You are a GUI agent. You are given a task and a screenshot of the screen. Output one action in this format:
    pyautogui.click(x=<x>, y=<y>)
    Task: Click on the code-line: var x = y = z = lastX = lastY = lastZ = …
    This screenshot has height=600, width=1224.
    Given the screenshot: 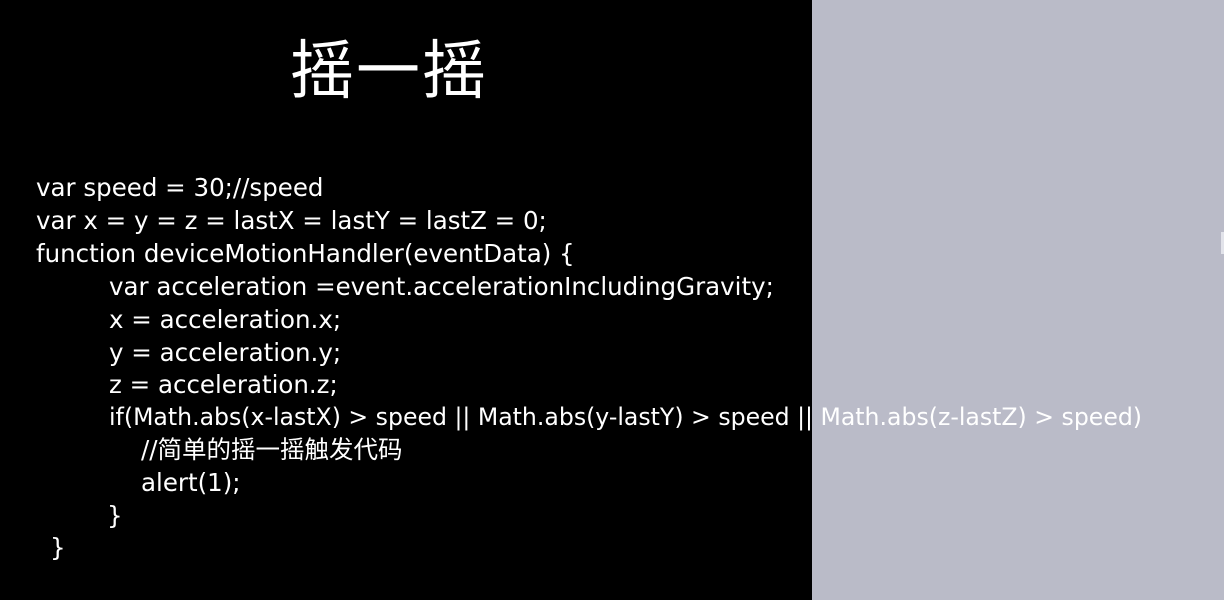 What is the action you would take?
    pyautogui.click(x=291, y=220)
    